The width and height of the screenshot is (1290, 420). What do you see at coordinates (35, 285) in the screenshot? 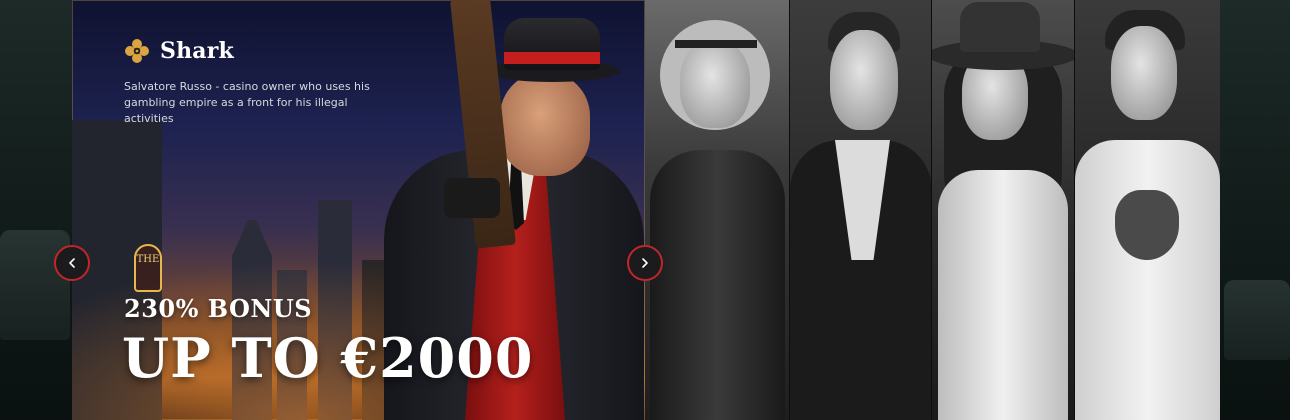
I see `car-silhouette-left` at bounding box center [35, 285].